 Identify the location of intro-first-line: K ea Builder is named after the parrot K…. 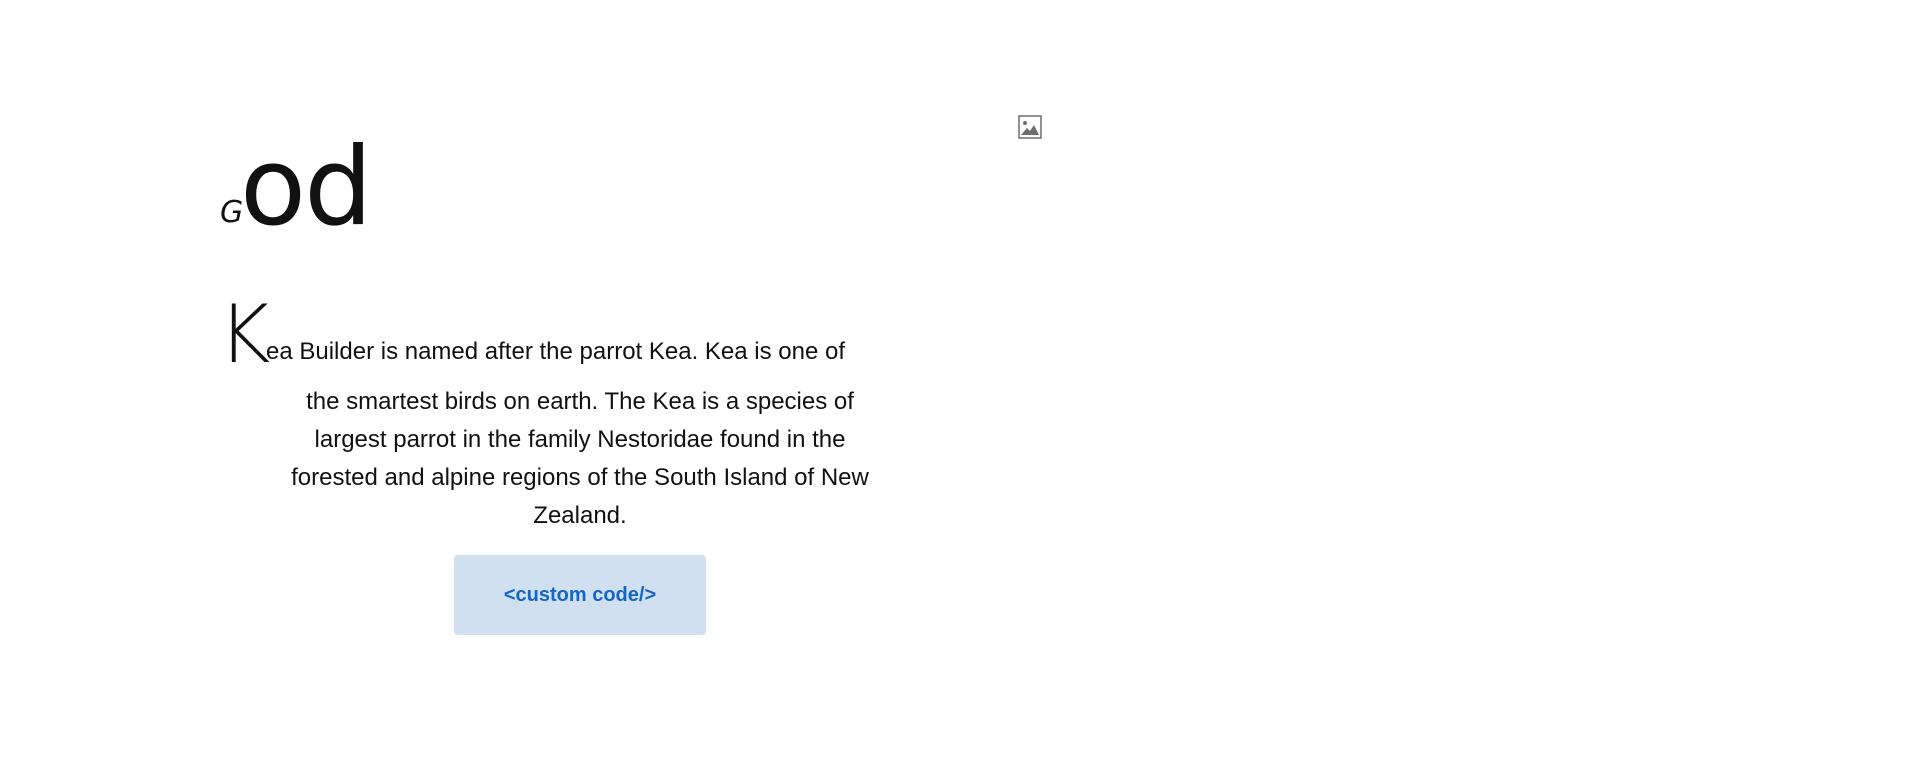
(580, 335).